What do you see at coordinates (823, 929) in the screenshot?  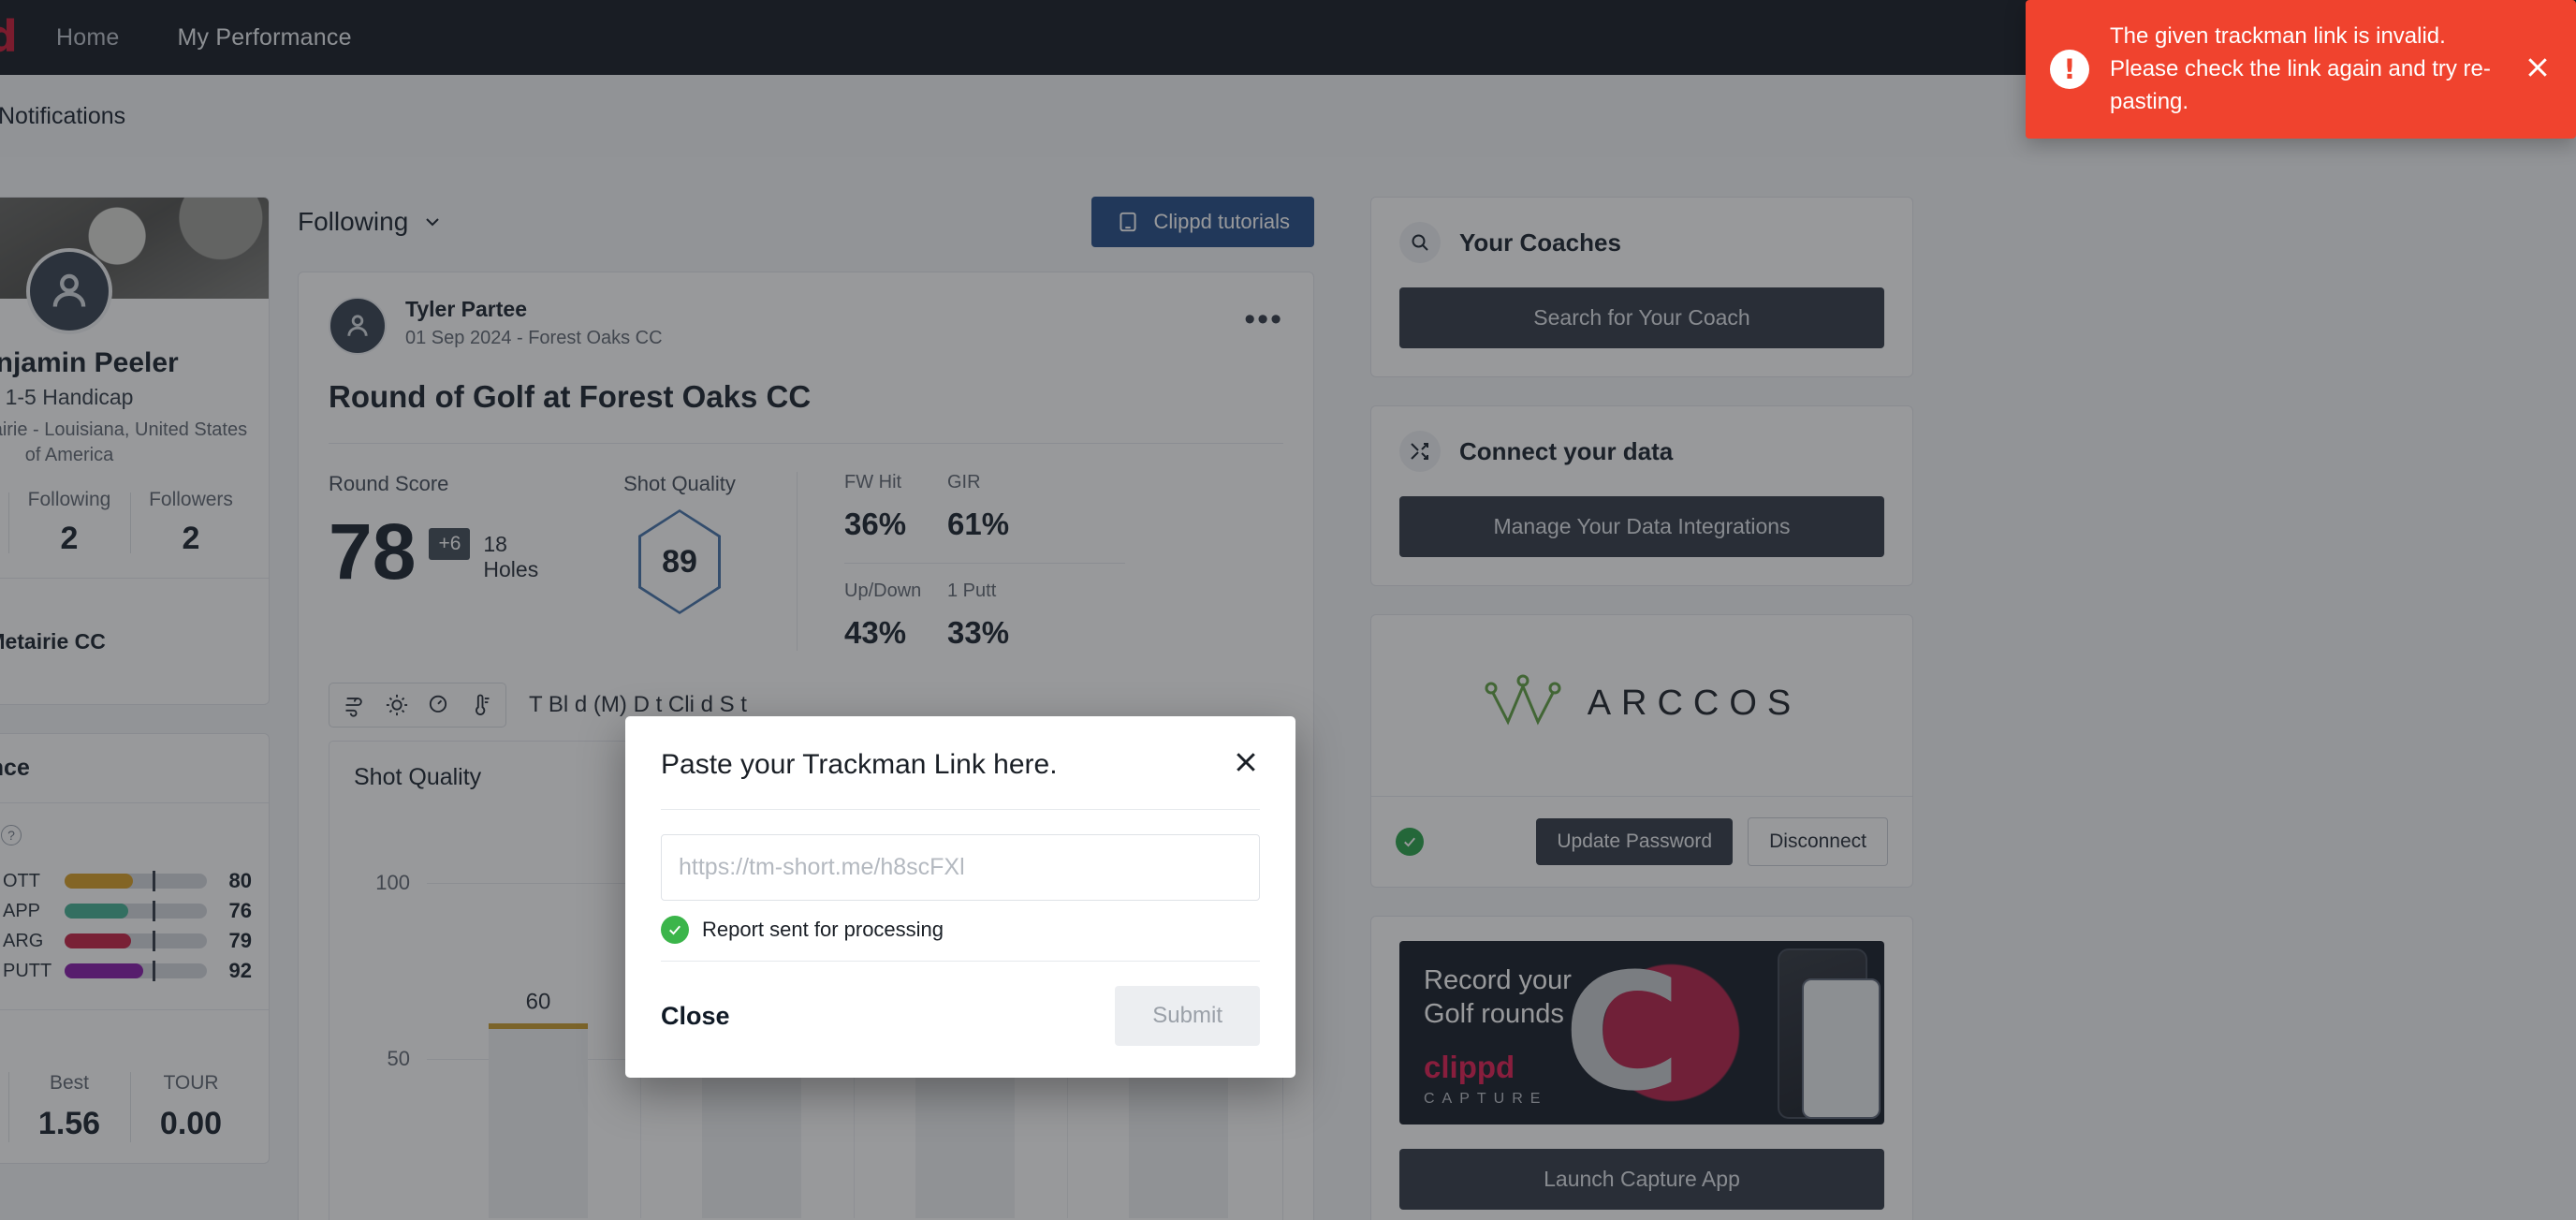 I see `modal-status-text: Report sent for processing` at bounding box center [823, 929].